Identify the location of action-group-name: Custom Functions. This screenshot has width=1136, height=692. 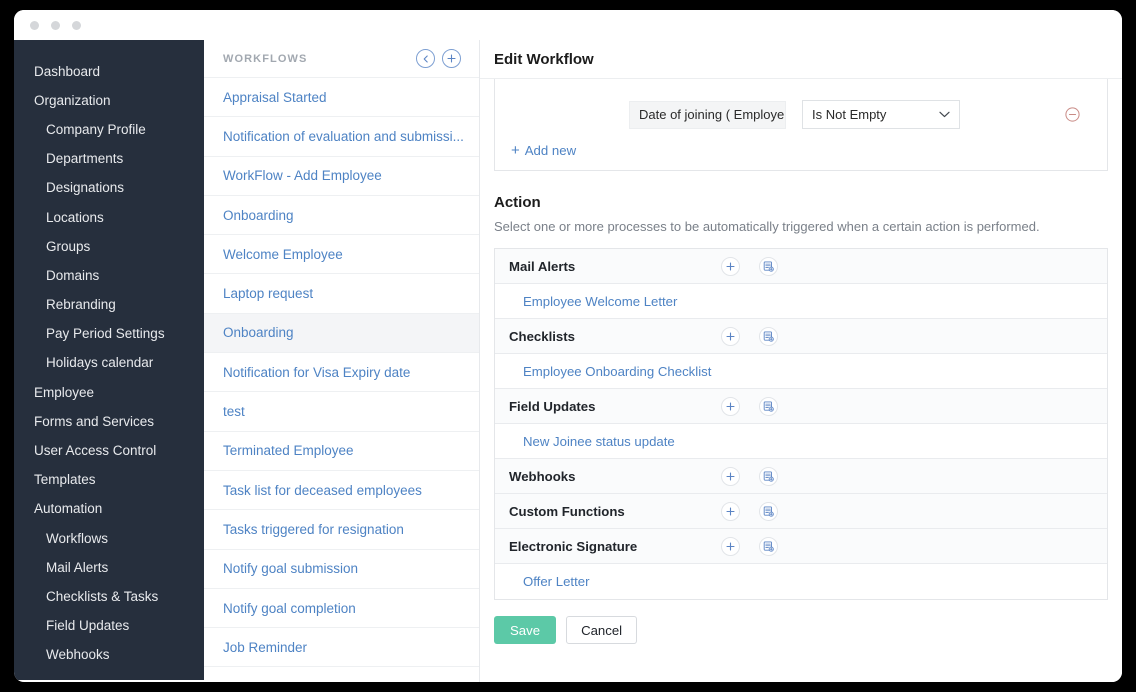
(567, 511).